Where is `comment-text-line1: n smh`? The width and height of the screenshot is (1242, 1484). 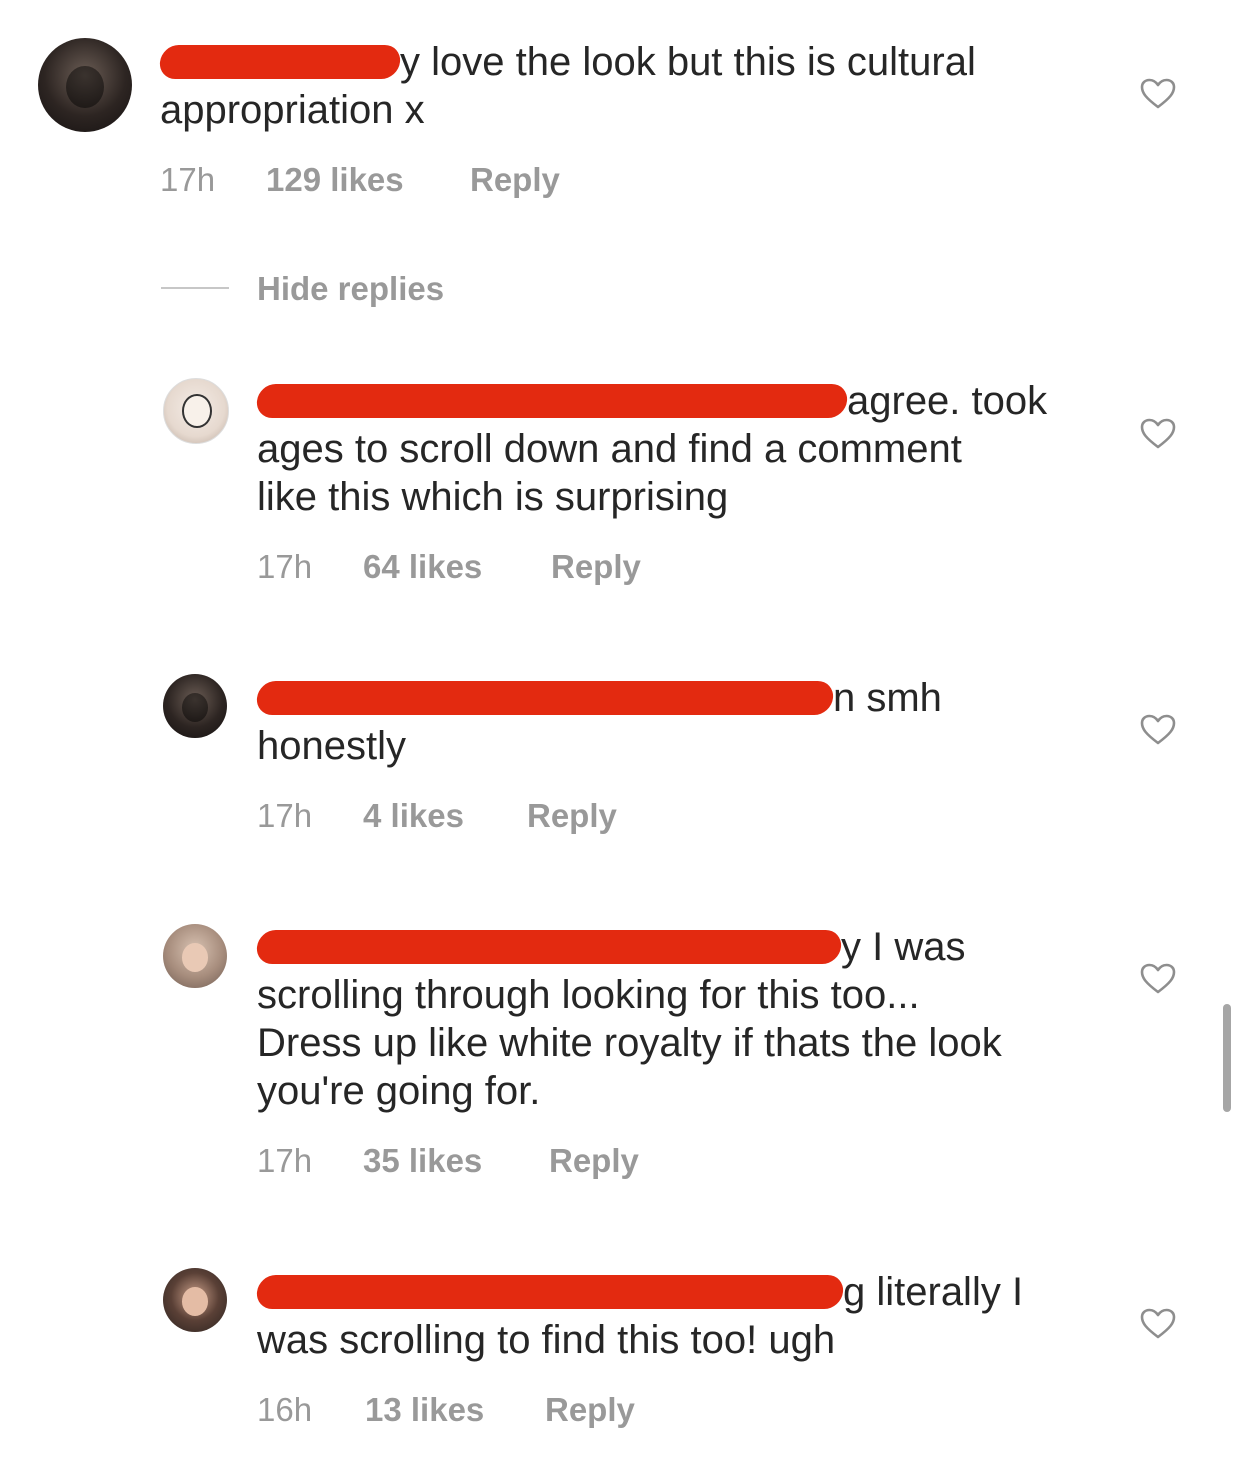 comment-text-line1: n smh is located at coordinates (887, 698).